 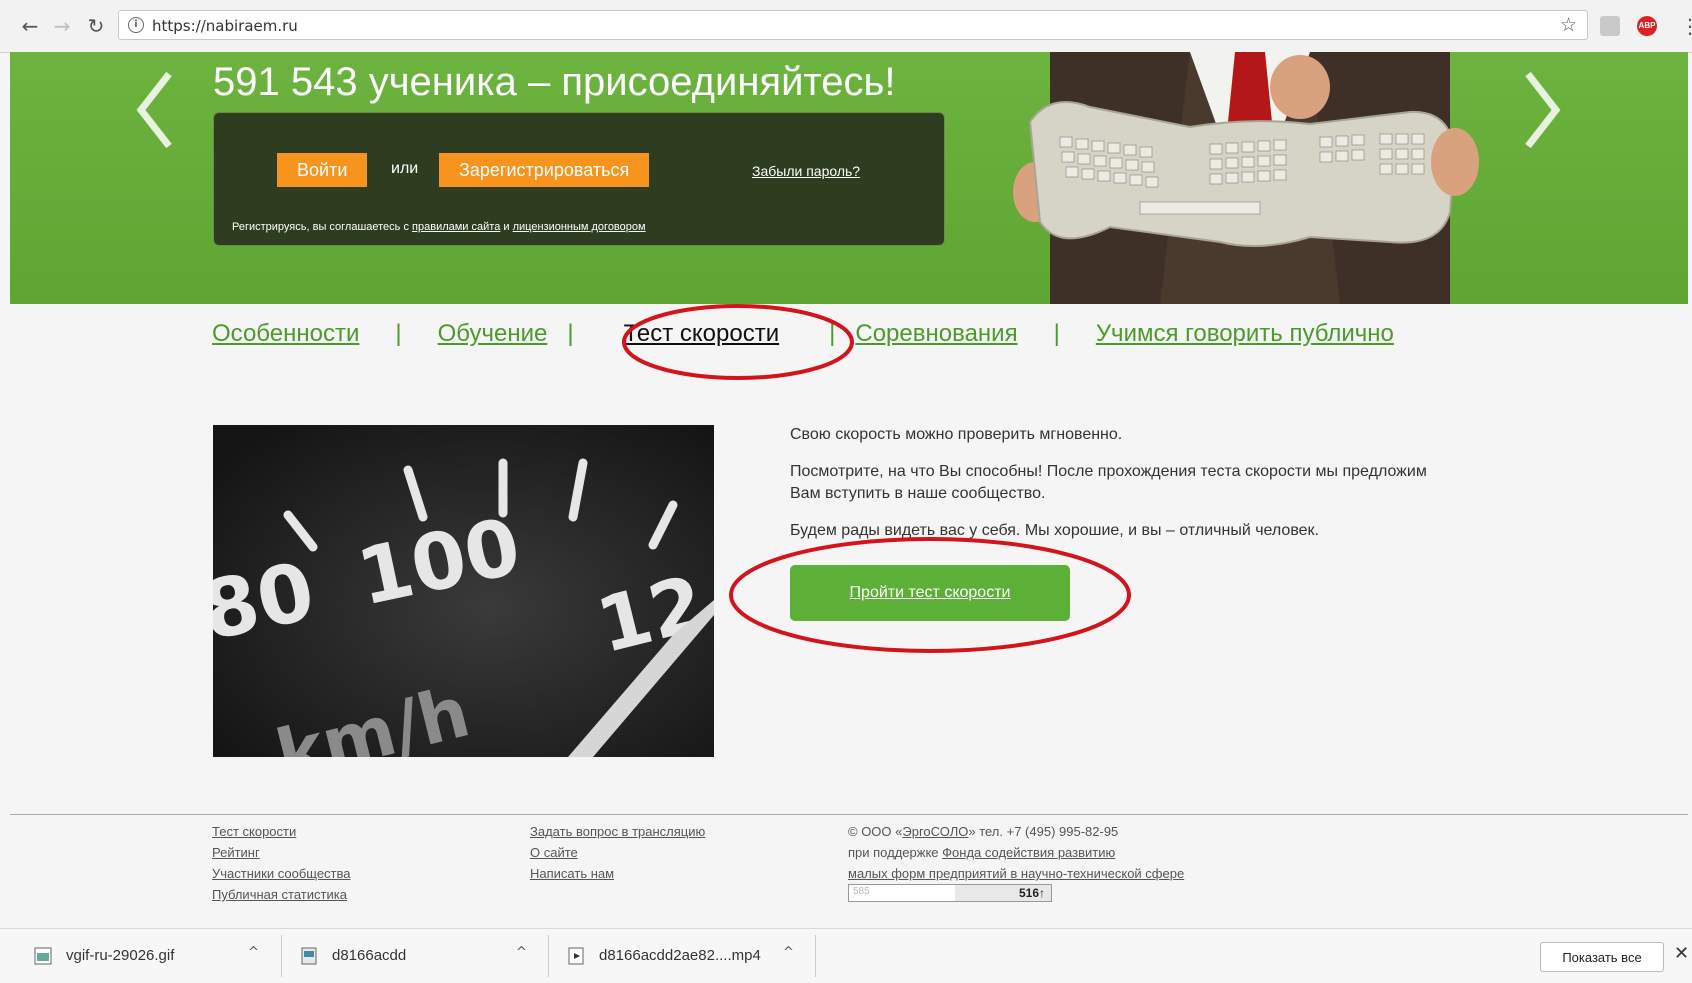 I want to click on forgot-password-link: Забыли пароль?, so click(x=806, y=171).